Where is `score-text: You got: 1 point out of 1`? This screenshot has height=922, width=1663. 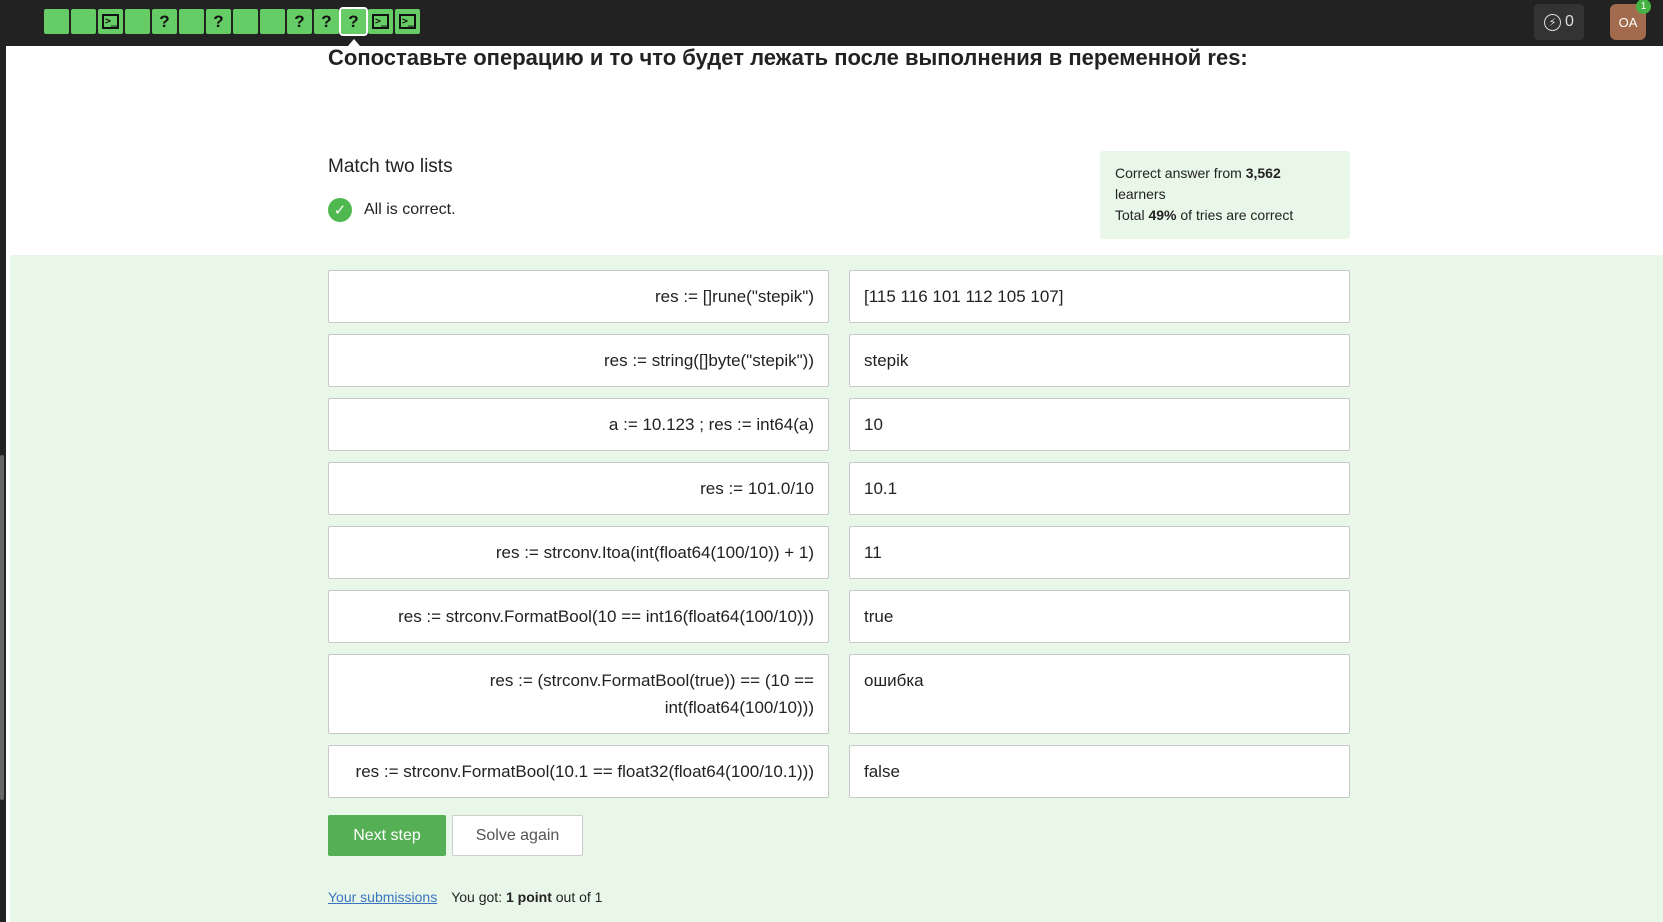 score-text: You got: 1 point out of 1 is located at coordinates (527, 897).